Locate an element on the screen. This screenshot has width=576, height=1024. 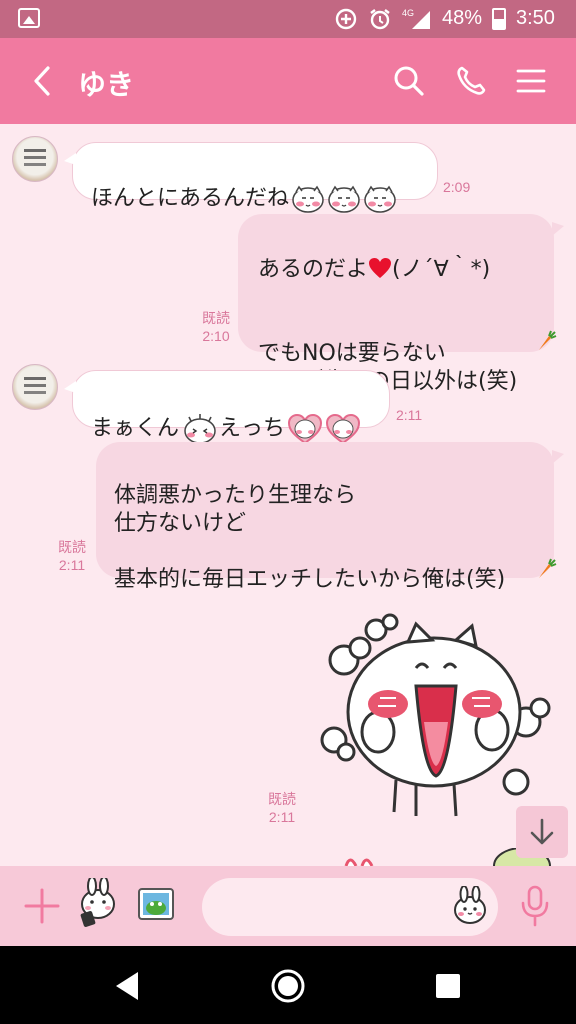
down-arrow-icon is located at coordinates (542, 831).